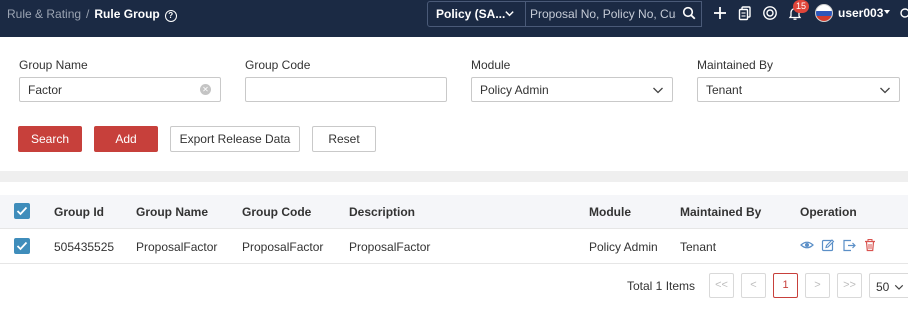 The height and width of the screenshot is (312, 908). What do you see at coordinates (79, 212) in the screenshot?
I see `column-header-group-id: Group Id` at bounding box center [79, 212].